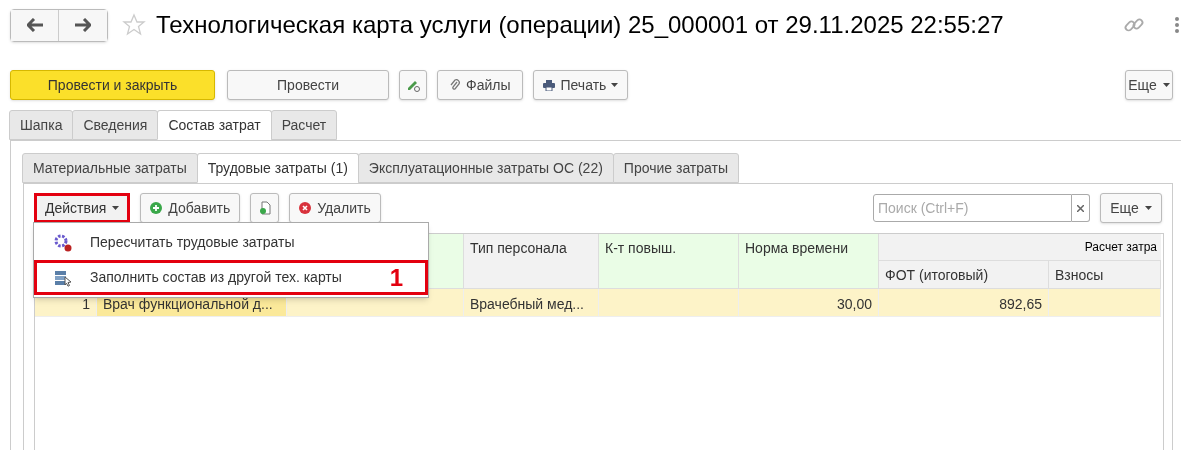  What do you see at coordinates (964, 275) in the screenshot?
I see `column-header: ФОТ (итоговый)` at bounding box center [964, 275].